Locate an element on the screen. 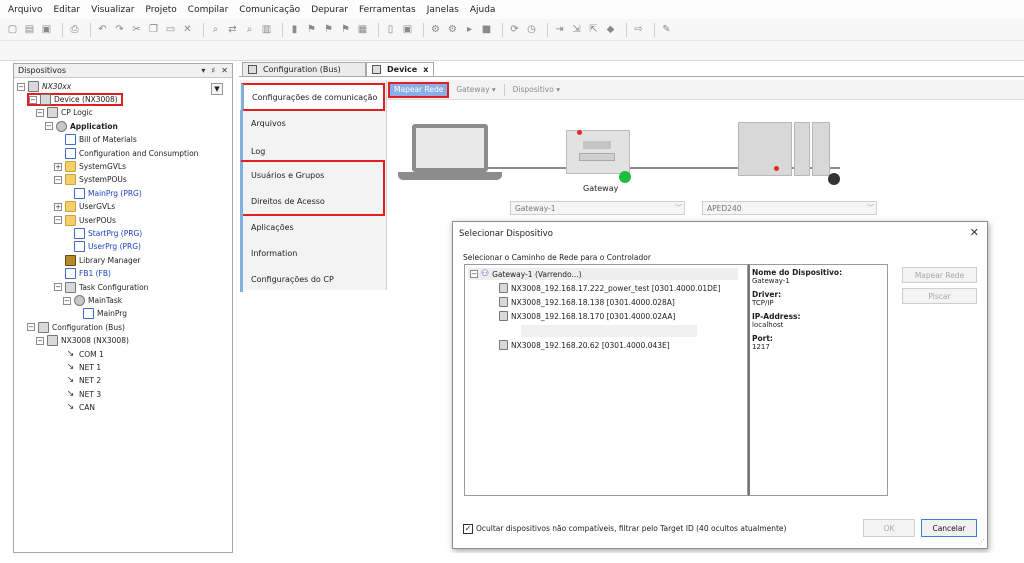  tab-users-groups: Usuários e Grupos is located at coordinates (313, 175).